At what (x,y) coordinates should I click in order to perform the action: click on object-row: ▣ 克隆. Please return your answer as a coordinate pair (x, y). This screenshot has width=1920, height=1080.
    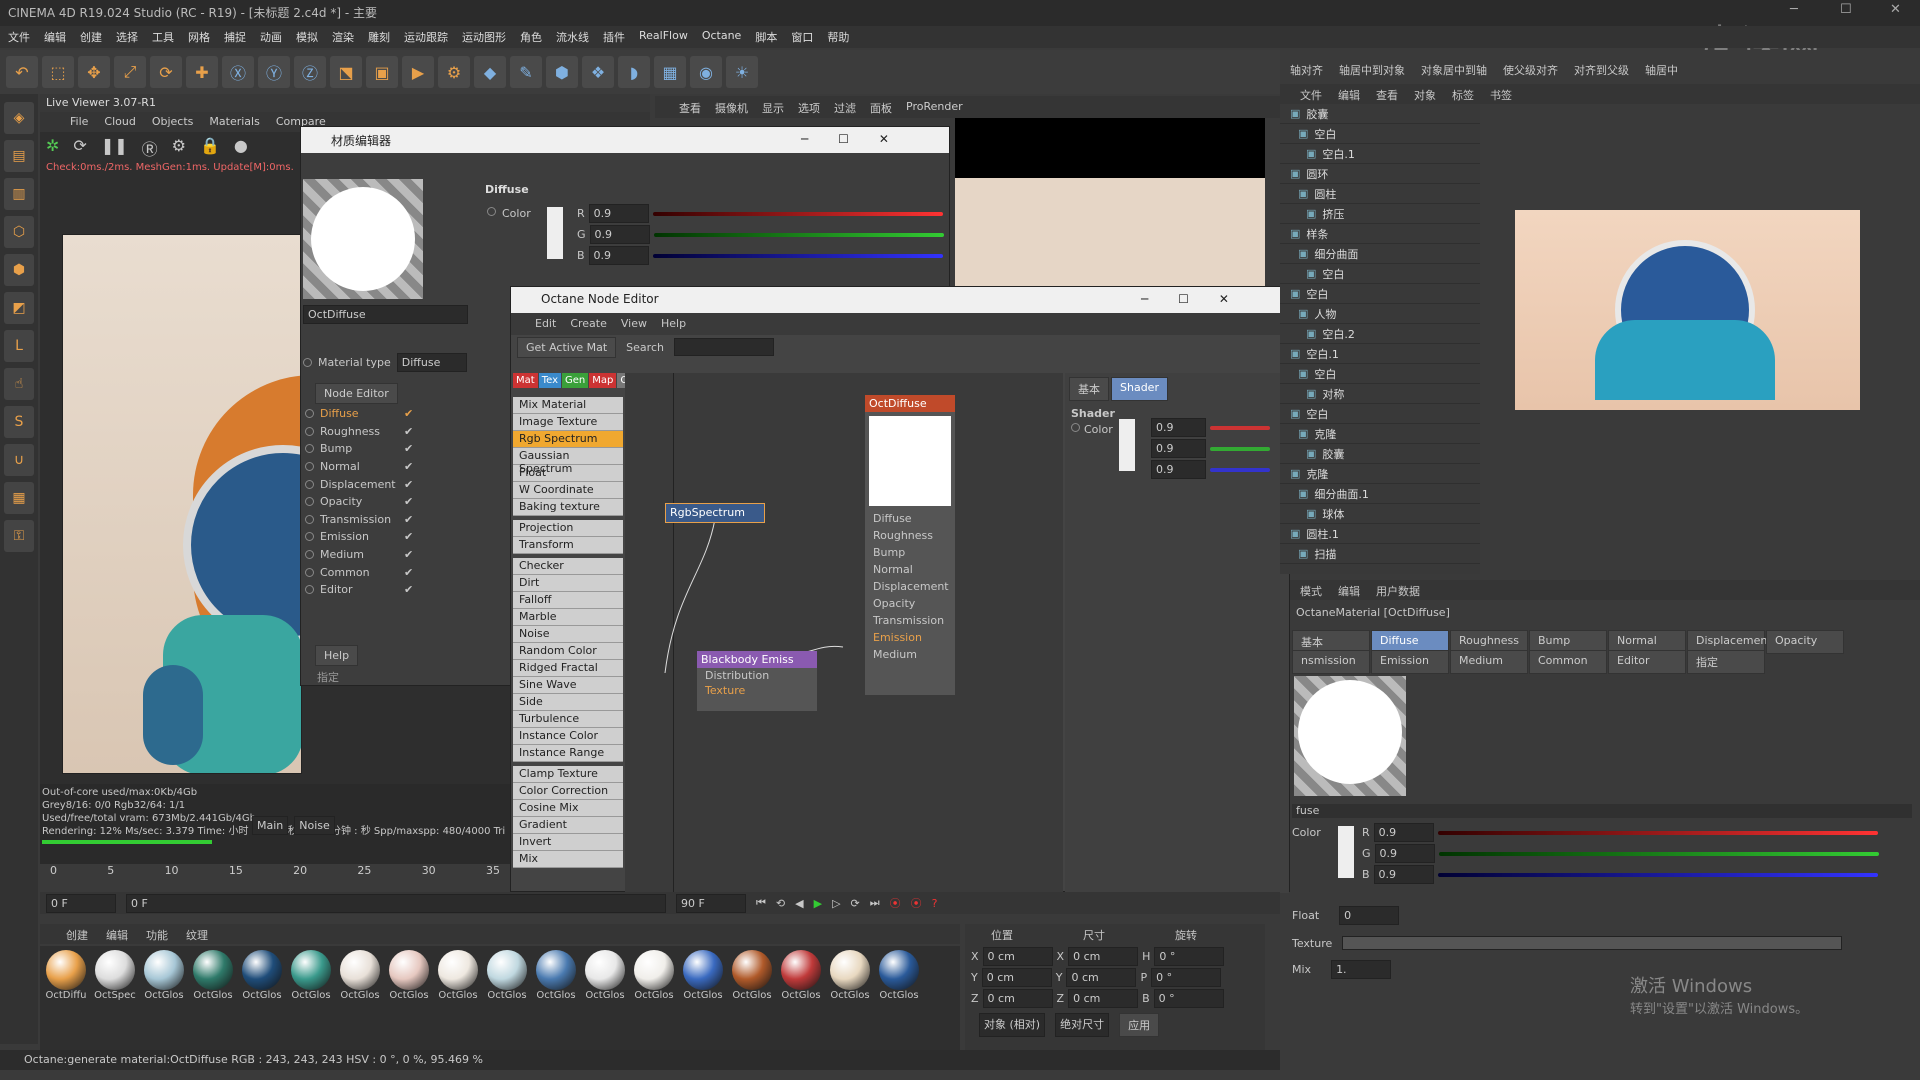
    Looking at the image, I should click on (1380, 434).